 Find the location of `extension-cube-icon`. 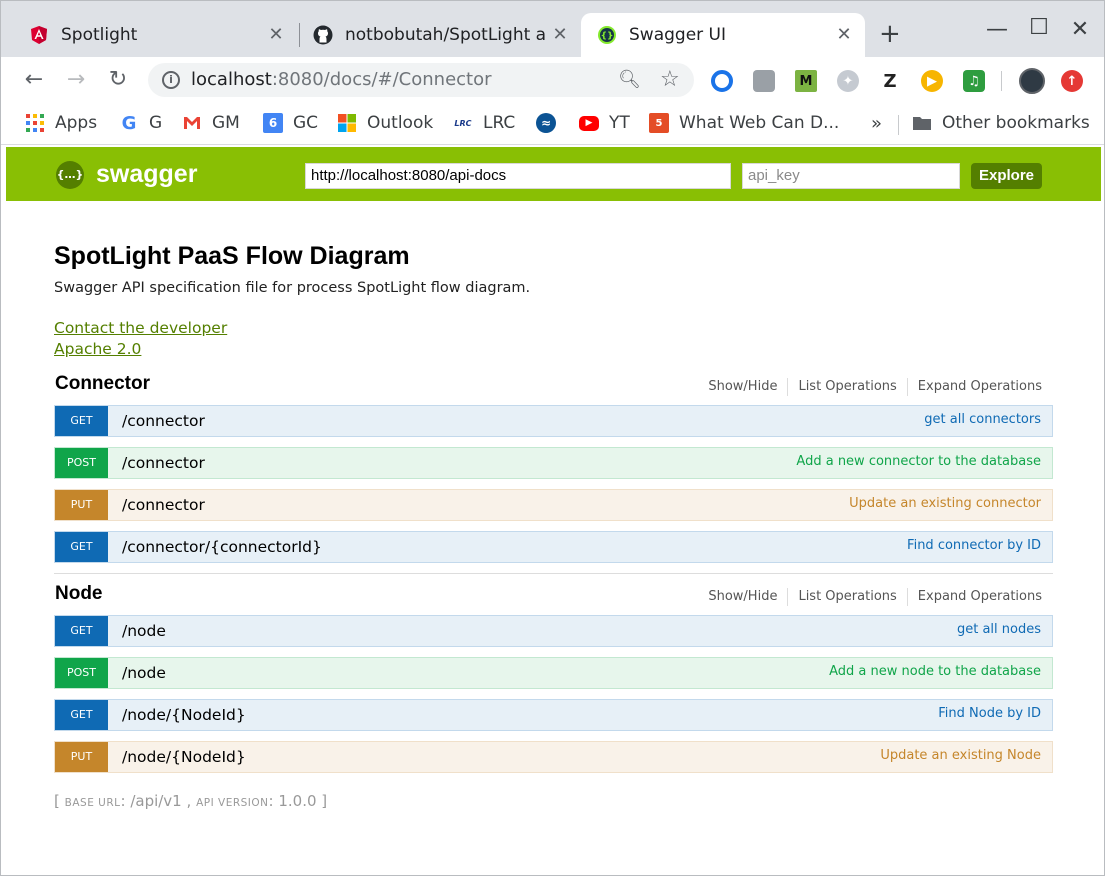

extension-cube-icon is located at coordinates (764, 81).